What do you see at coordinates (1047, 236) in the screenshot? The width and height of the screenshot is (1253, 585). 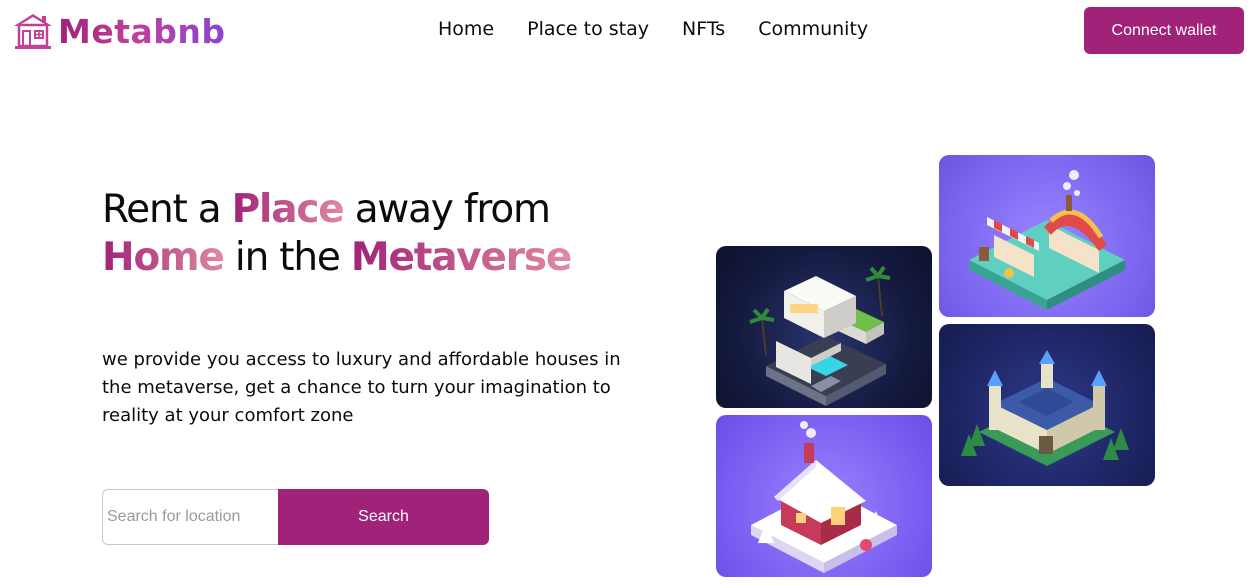 I see `market-stall-image` at bounding box center [1047, 236].